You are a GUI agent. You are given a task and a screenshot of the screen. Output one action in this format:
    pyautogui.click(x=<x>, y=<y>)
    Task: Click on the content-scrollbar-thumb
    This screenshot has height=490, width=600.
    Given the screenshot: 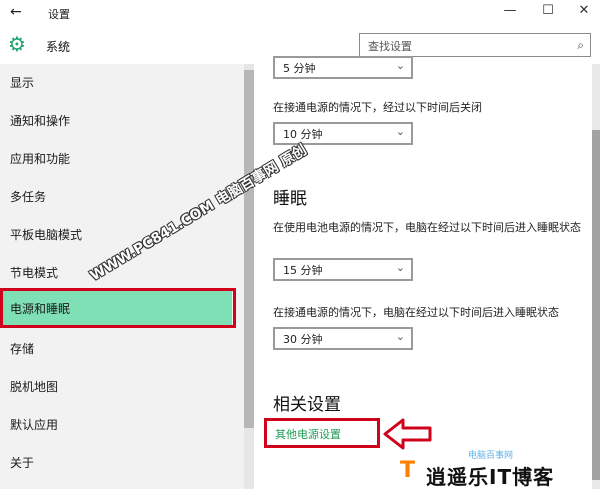 What is the action you would take?
    pyautogui.click(x=596, y=305)
    